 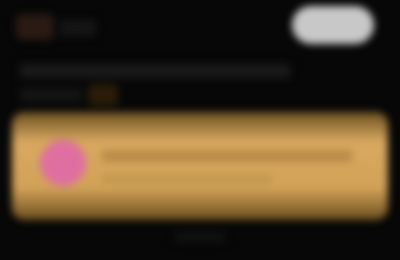 What do you see at coordinates (200, 237) in the screenshot?
I see `footer-hint` at bounding box center [200, 237].